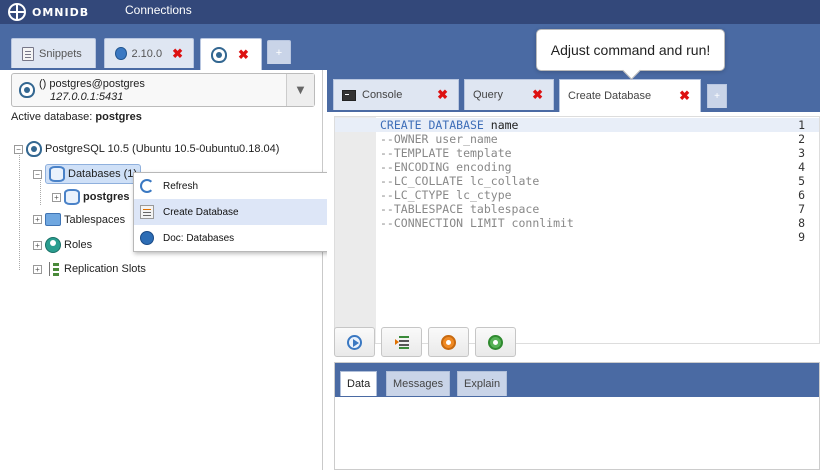  What do you see at coordinates (231, 54) in the screenshot?
I see `tab-postgres-connection: ✖` at bounding box center [231, 54].